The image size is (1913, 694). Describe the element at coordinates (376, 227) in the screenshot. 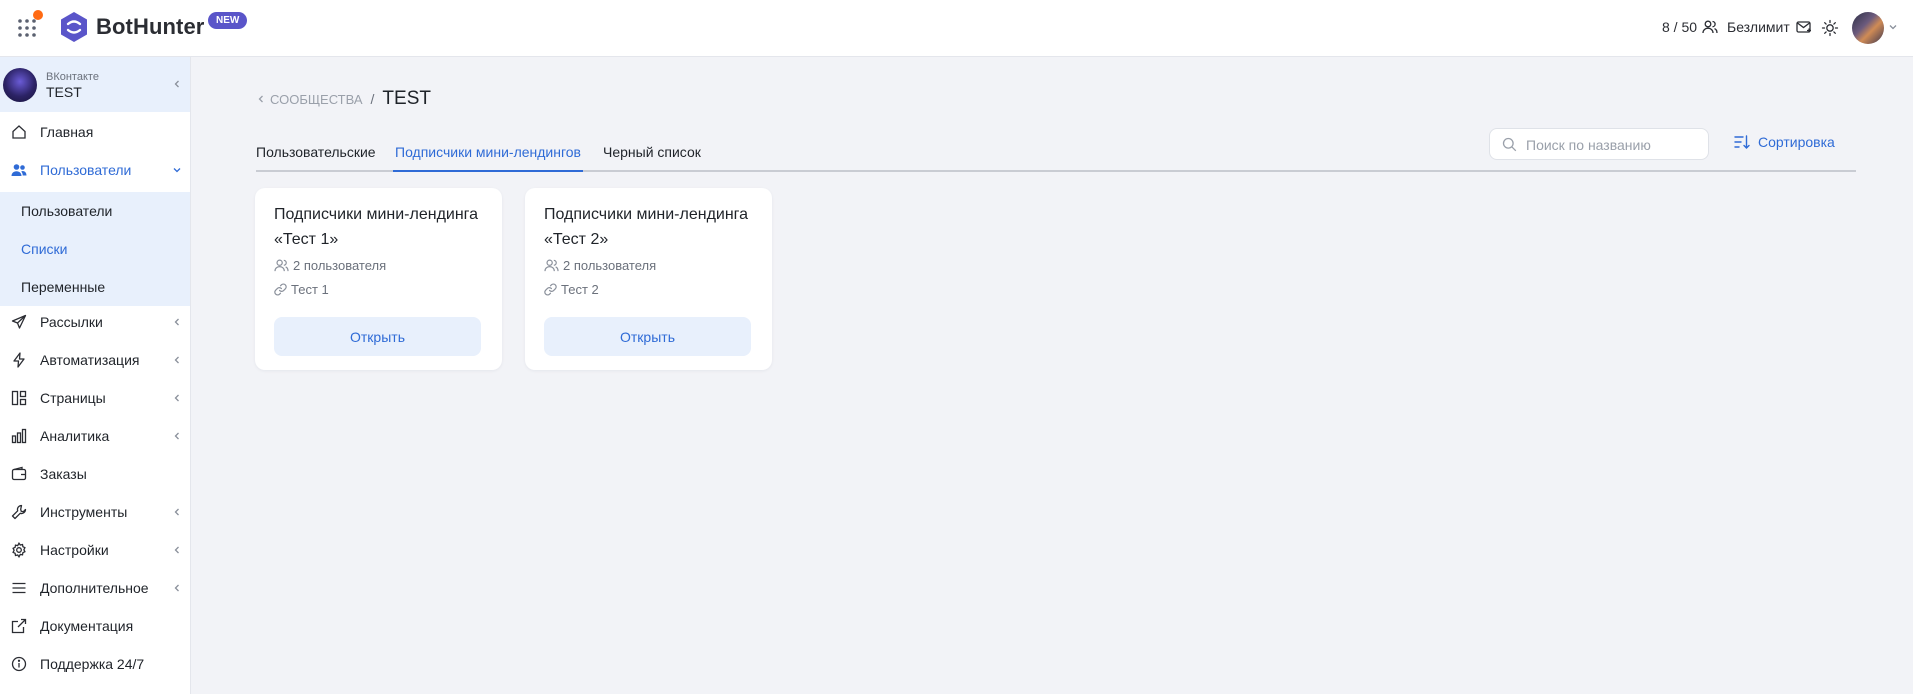

I see `card-title: Подписчики мини-лендинга «Тест 1»` at that location.